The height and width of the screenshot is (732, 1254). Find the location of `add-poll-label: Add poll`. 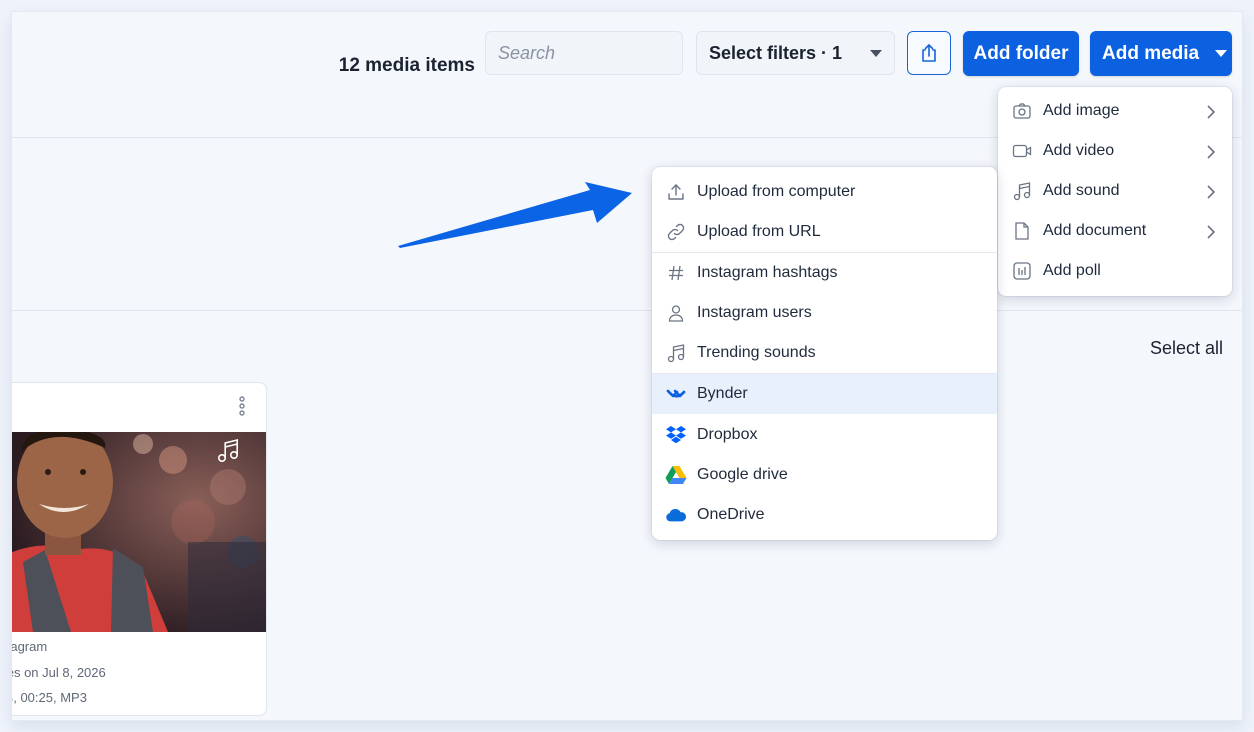

add-poll-label: Add poll is located at coordinates (1072, 270).